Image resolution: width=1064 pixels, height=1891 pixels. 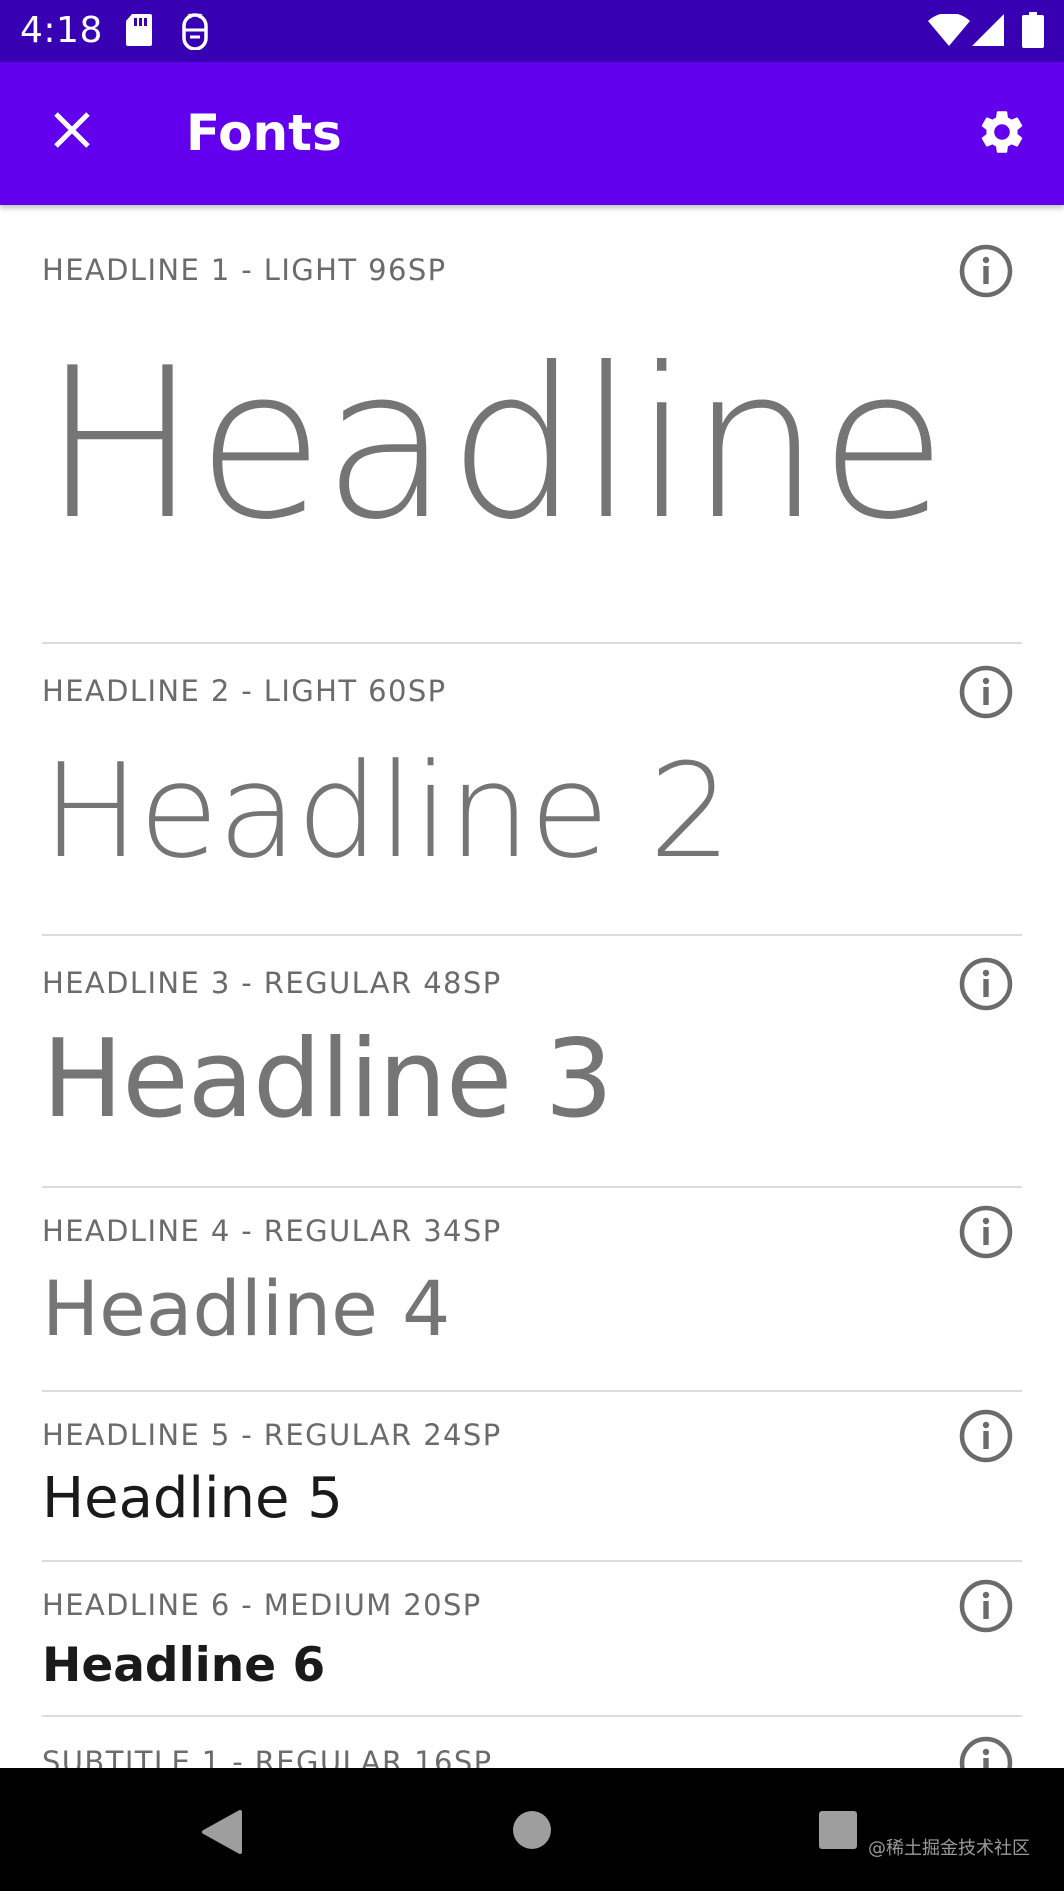 What do you see at coordinates (532, 1476) in the screenshot?
I see `list-item: HEADLINE 5 - REGULAR 24SP Headline 5` at bounding box center [532, 1476].